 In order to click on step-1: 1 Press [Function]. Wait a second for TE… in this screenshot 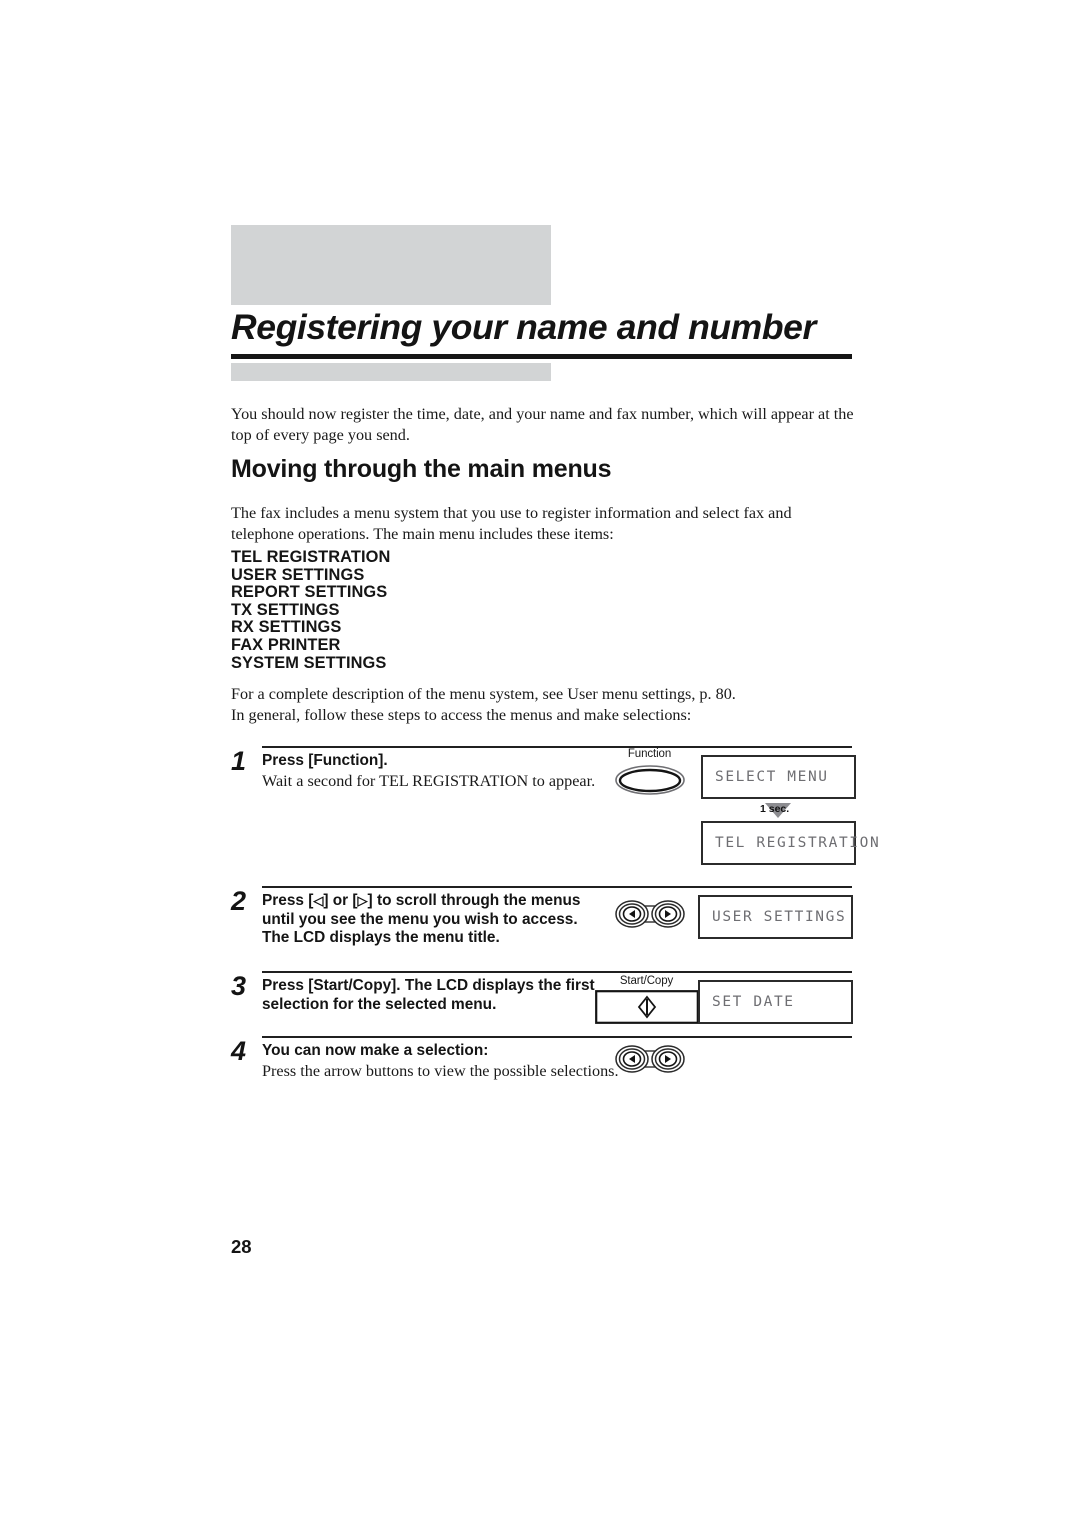, I will do `click(555, 811)`.